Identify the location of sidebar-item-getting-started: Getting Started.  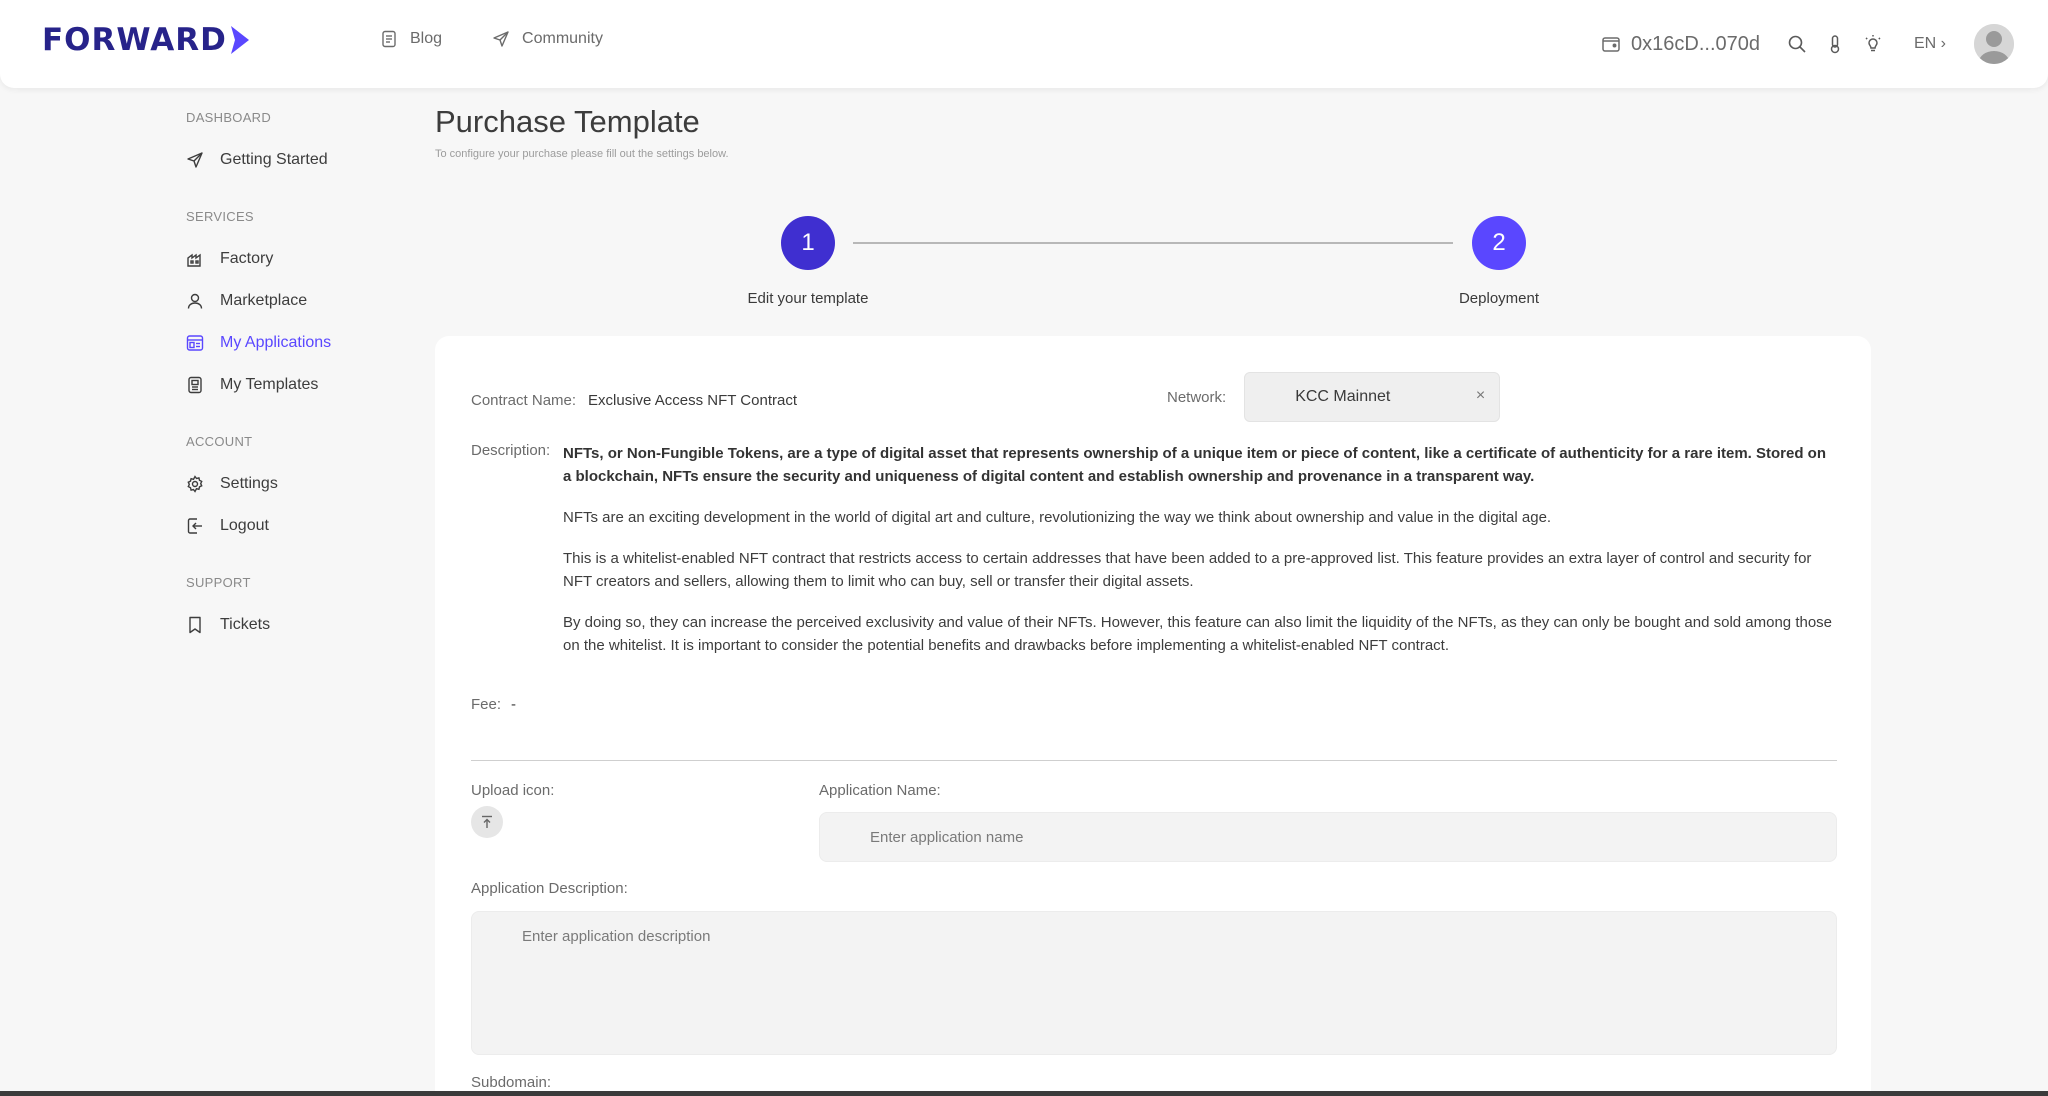
(311, 160).